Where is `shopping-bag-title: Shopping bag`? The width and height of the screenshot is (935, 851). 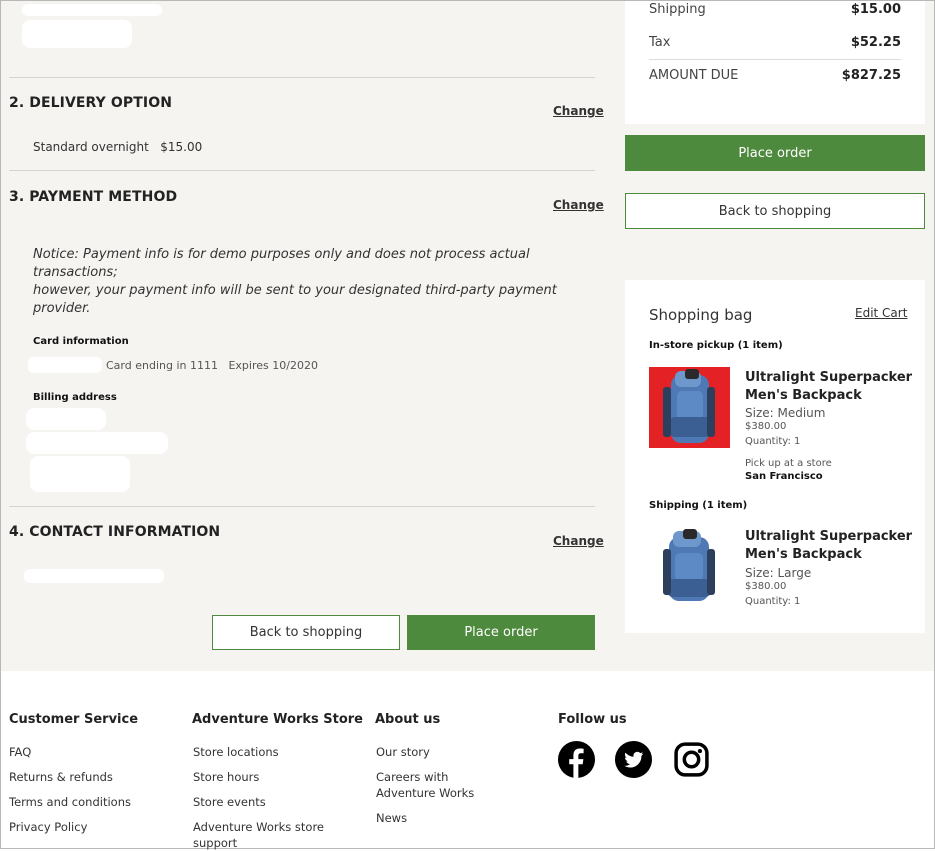 shopping-bag-title: Shopping bag is located at coordinates (701, 315).